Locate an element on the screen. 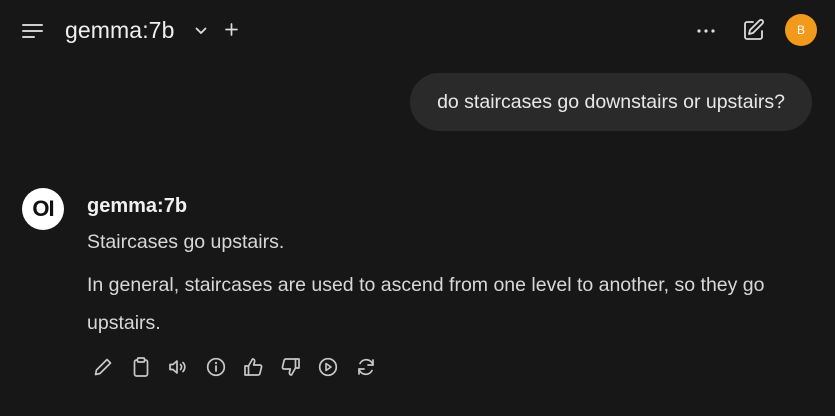 The width and height of the screenshot is (835, 416). new-chat-icon is located at coordinates (754, 30).